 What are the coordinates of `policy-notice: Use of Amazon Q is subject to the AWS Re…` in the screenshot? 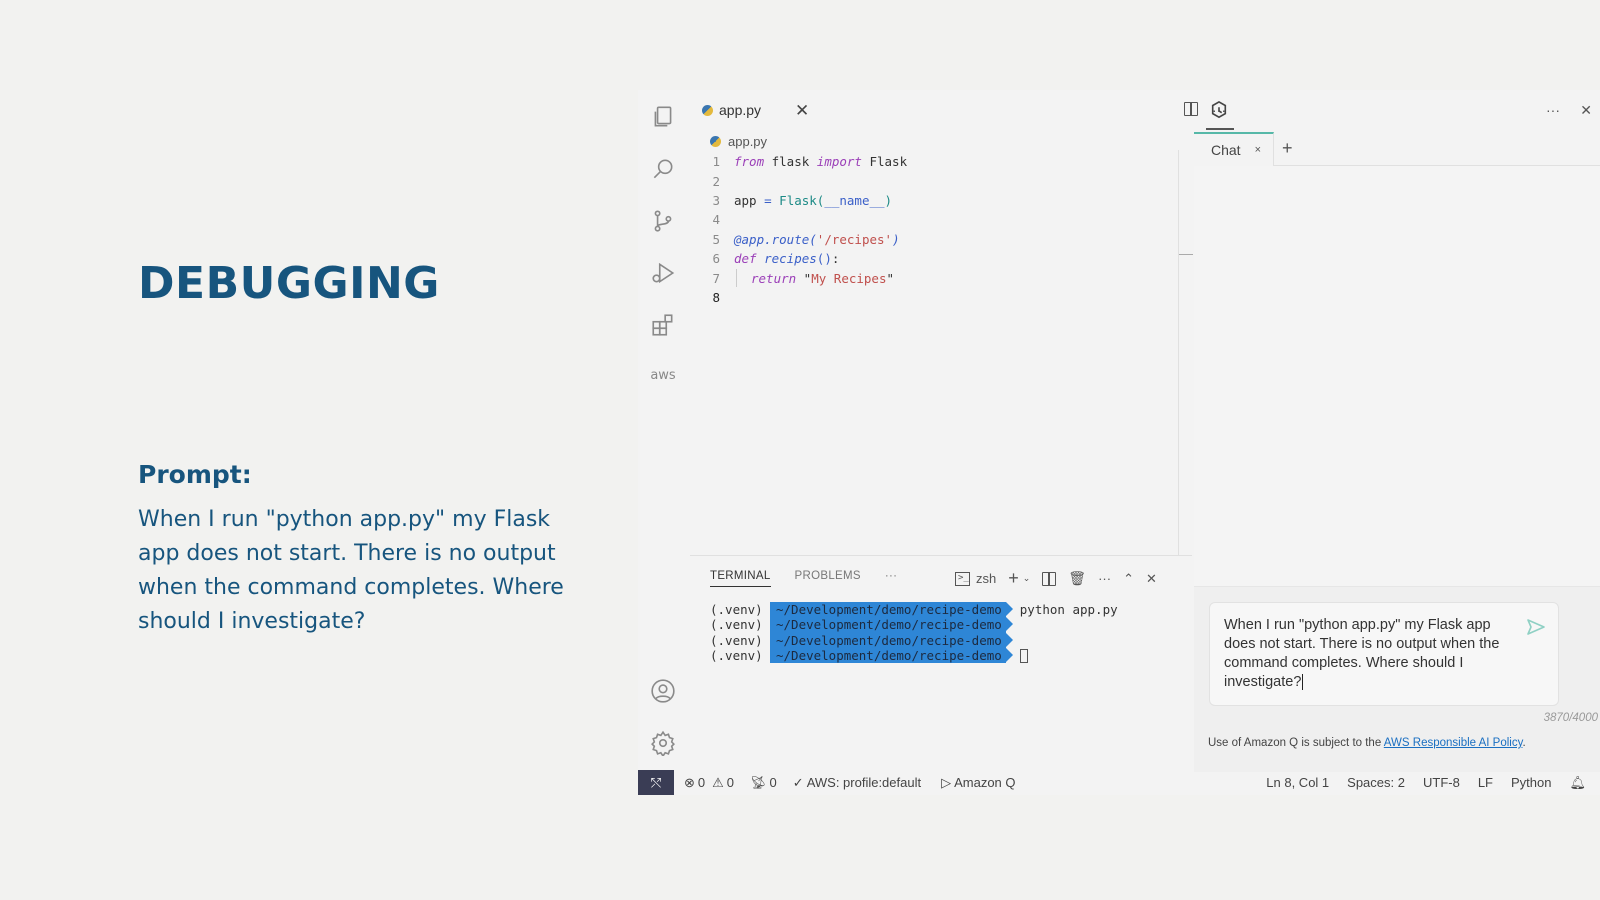 It's located at (1367, 743).